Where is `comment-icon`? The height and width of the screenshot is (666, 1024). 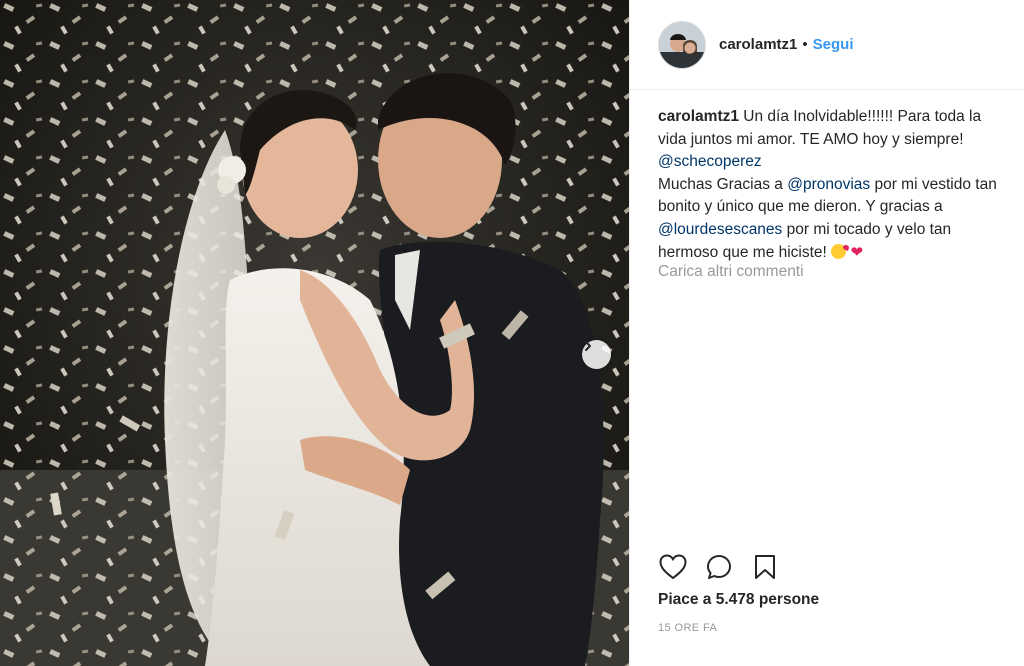 comment-icon is located at coordinates (719, 567).